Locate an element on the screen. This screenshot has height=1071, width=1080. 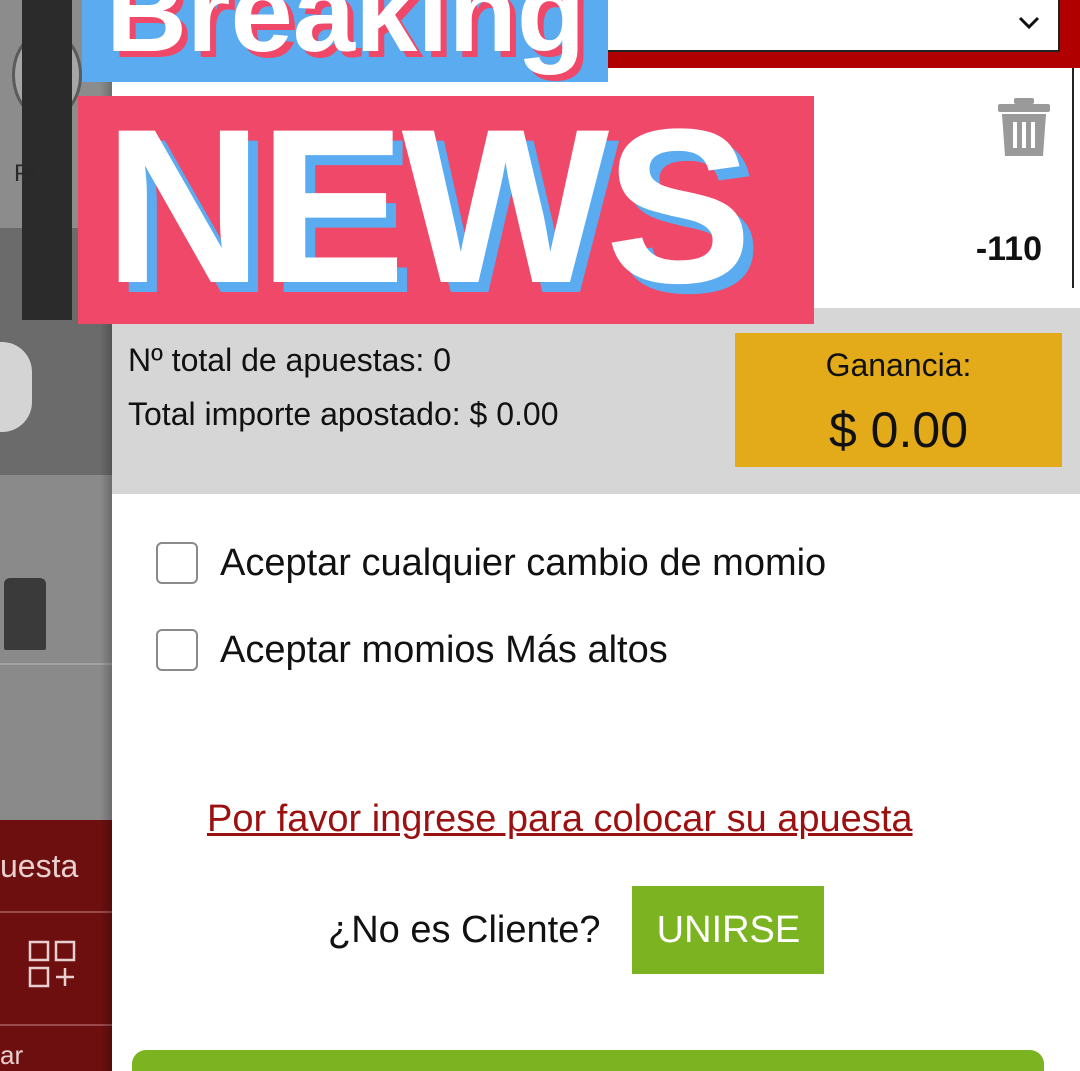
news-banner: NEWS is located at coordinates (446, 210).